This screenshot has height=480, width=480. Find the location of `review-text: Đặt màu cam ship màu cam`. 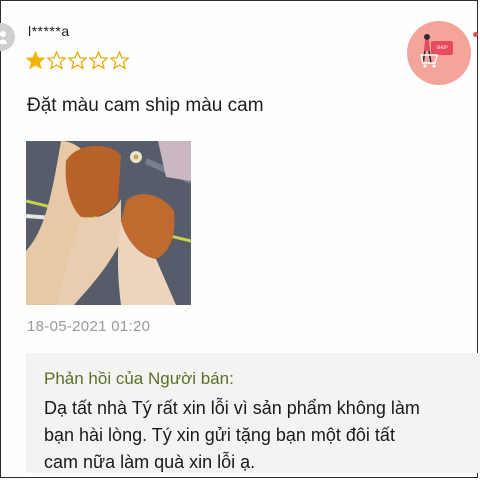

review-text: Đặt màu cam ship màu cam is located at coordinates (145, 105).